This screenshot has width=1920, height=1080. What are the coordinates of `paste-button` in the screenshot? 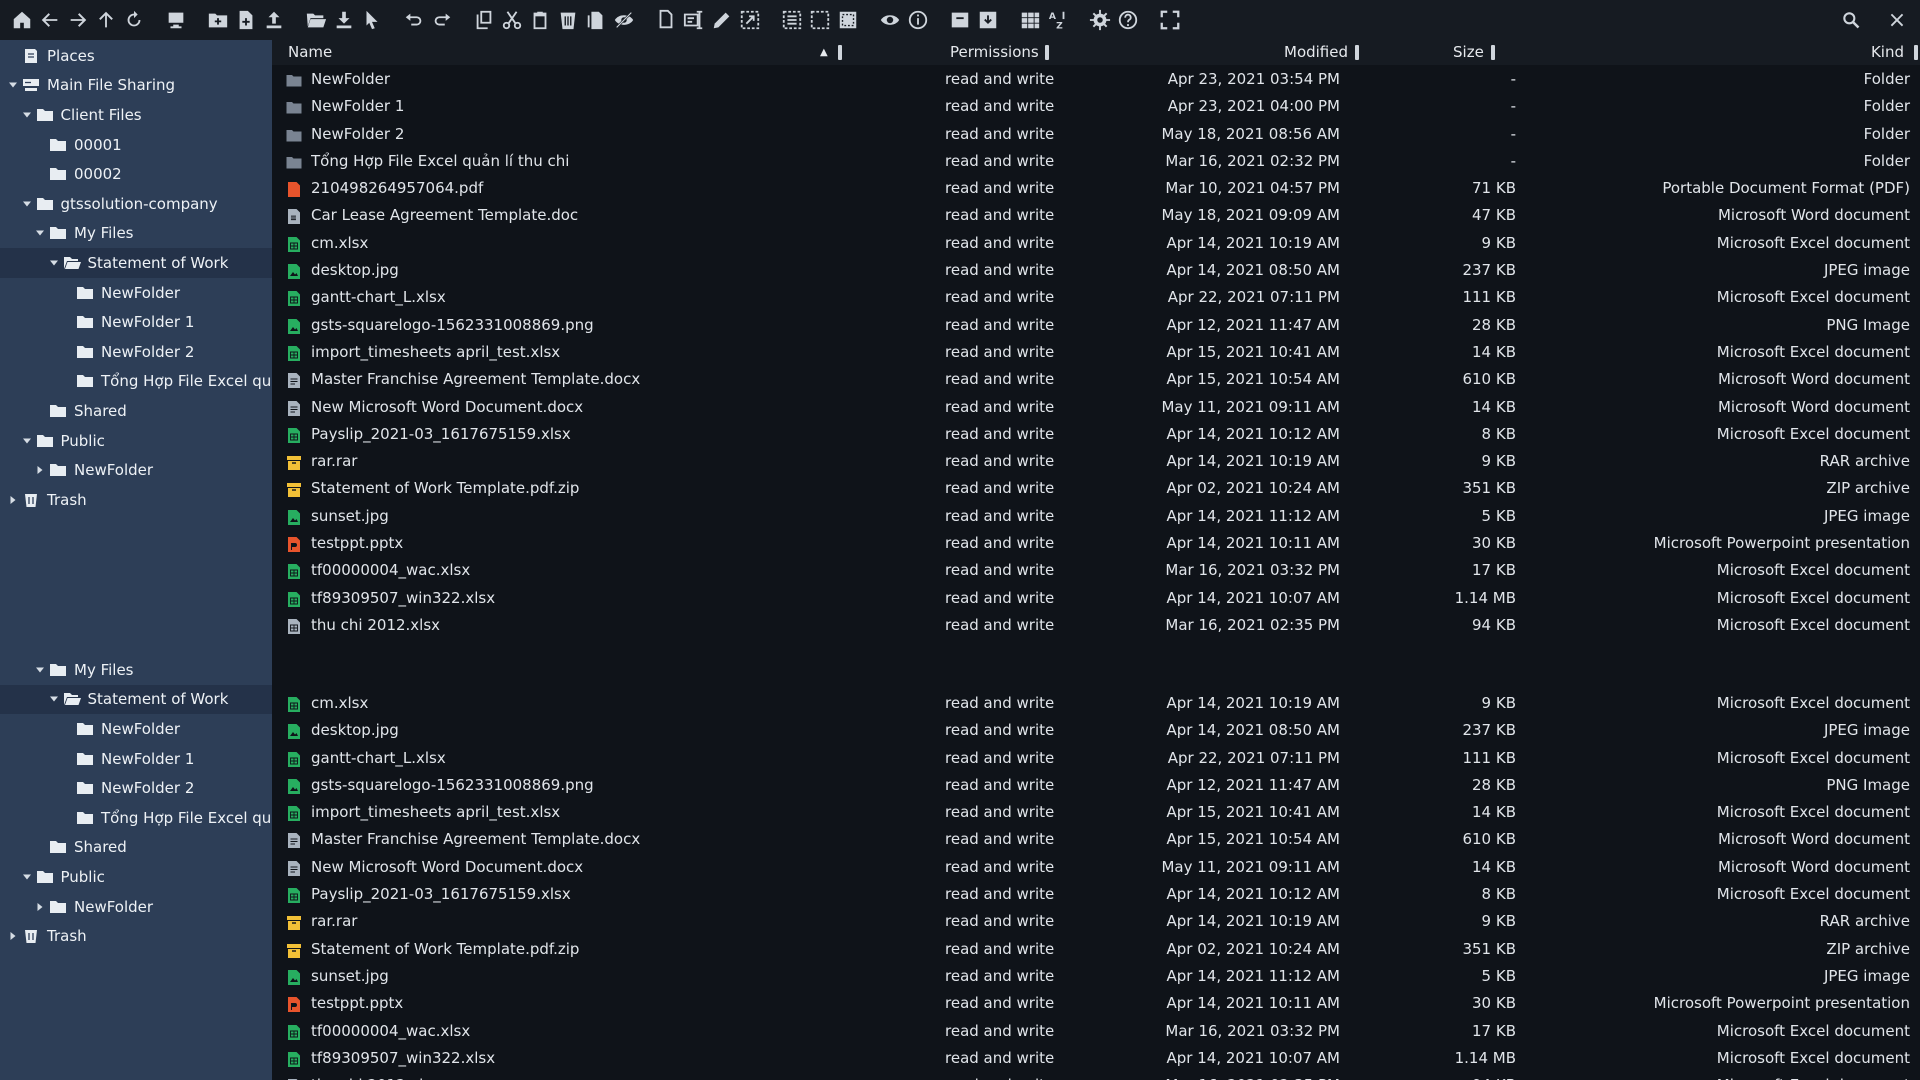 It's located at (540, 20).